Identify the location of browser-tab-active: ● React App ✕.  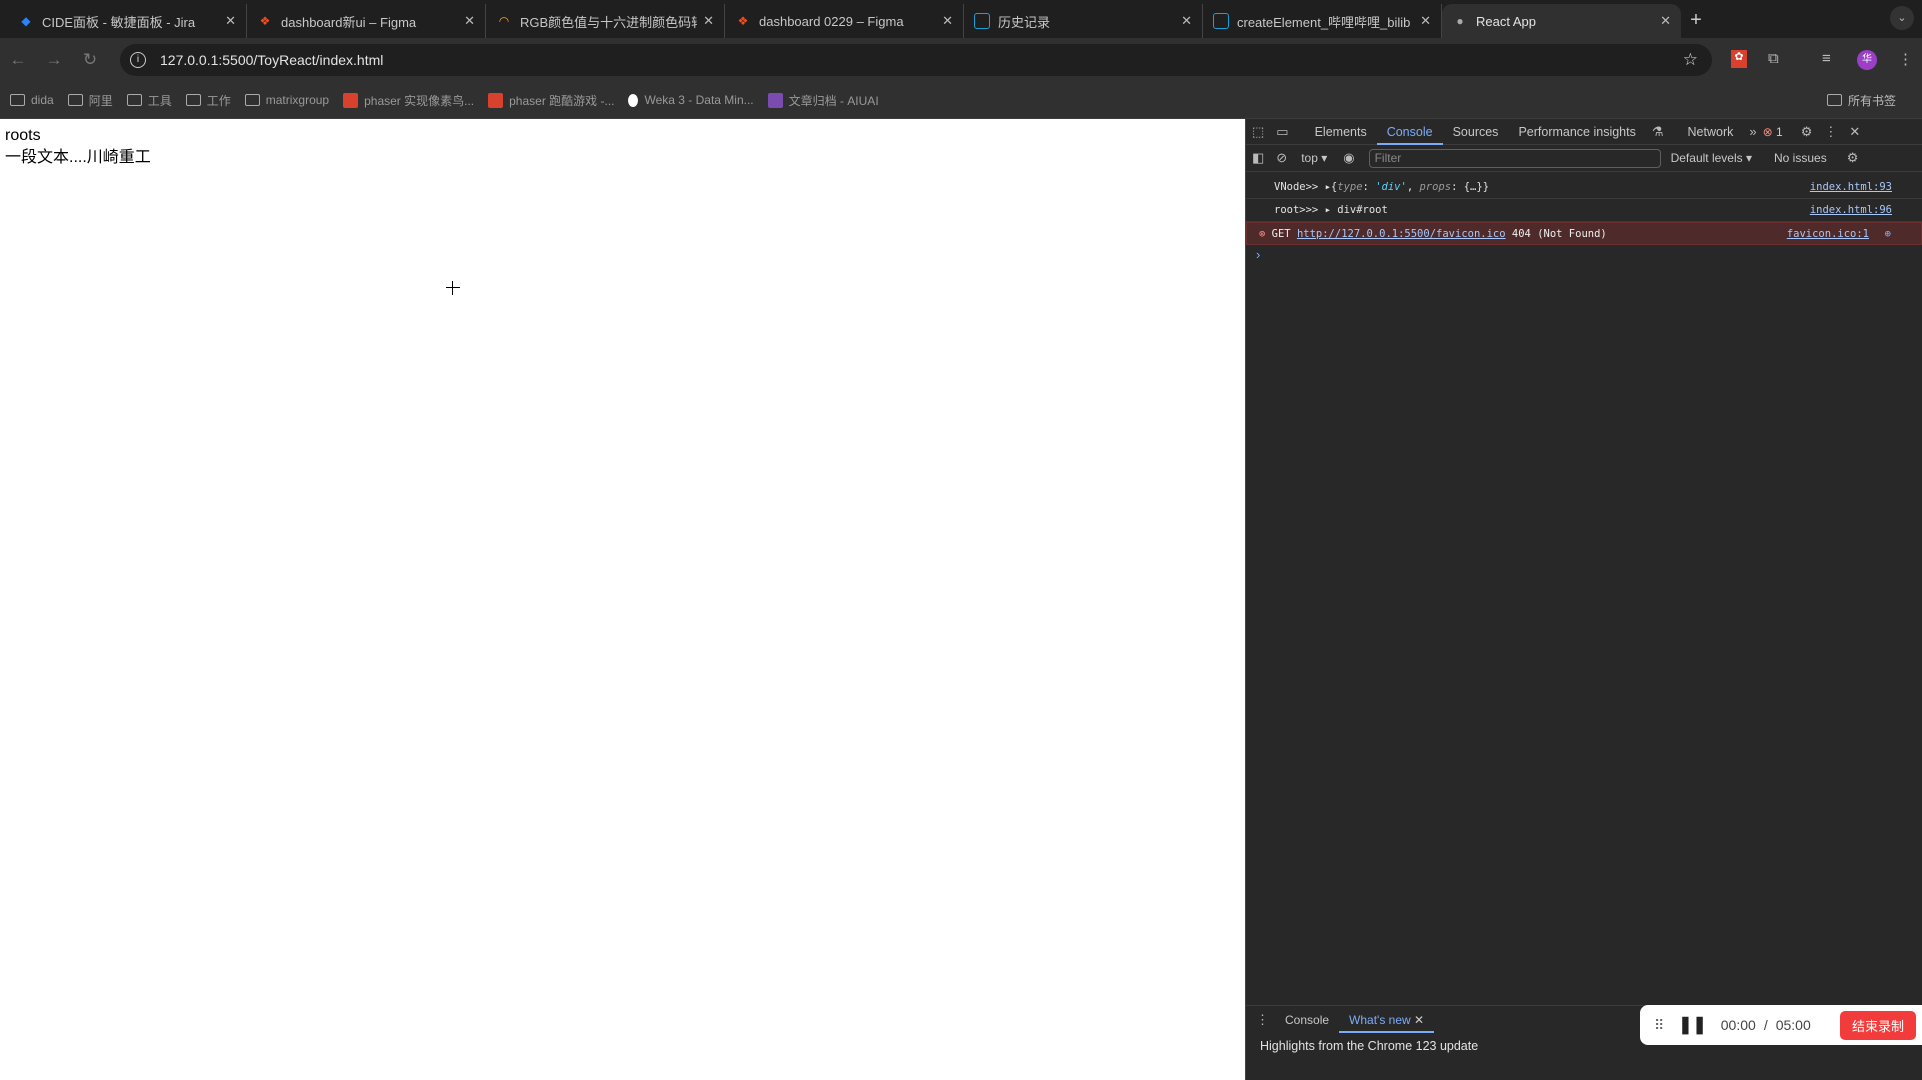
(1561, 21).